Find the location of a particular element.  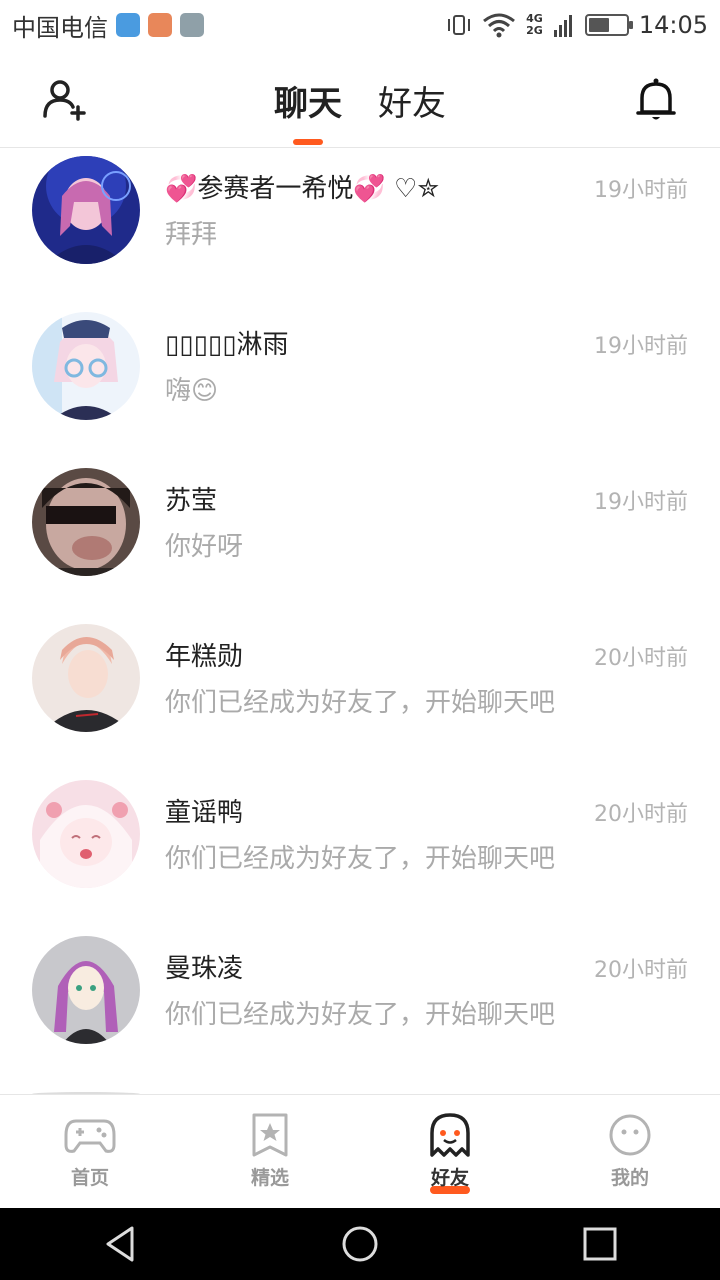

bottom-nav: 首页 精选 好友 我的 is located at coordinates (360, 1151).